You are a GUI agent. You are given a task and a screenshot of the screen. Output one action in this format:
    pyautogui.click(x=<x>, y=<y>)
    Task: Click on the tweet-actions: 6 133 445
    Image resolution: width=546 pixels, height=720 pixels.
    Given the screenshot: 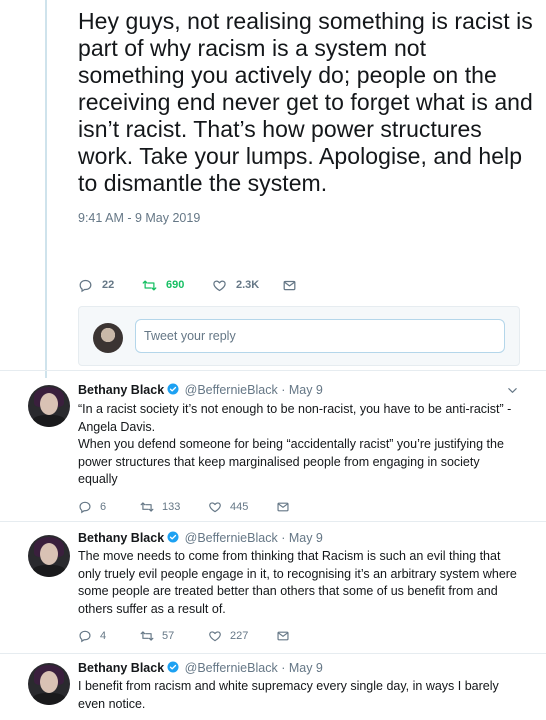 What is the action you would take?
    pyautogui.click(x=188, y=507)
    